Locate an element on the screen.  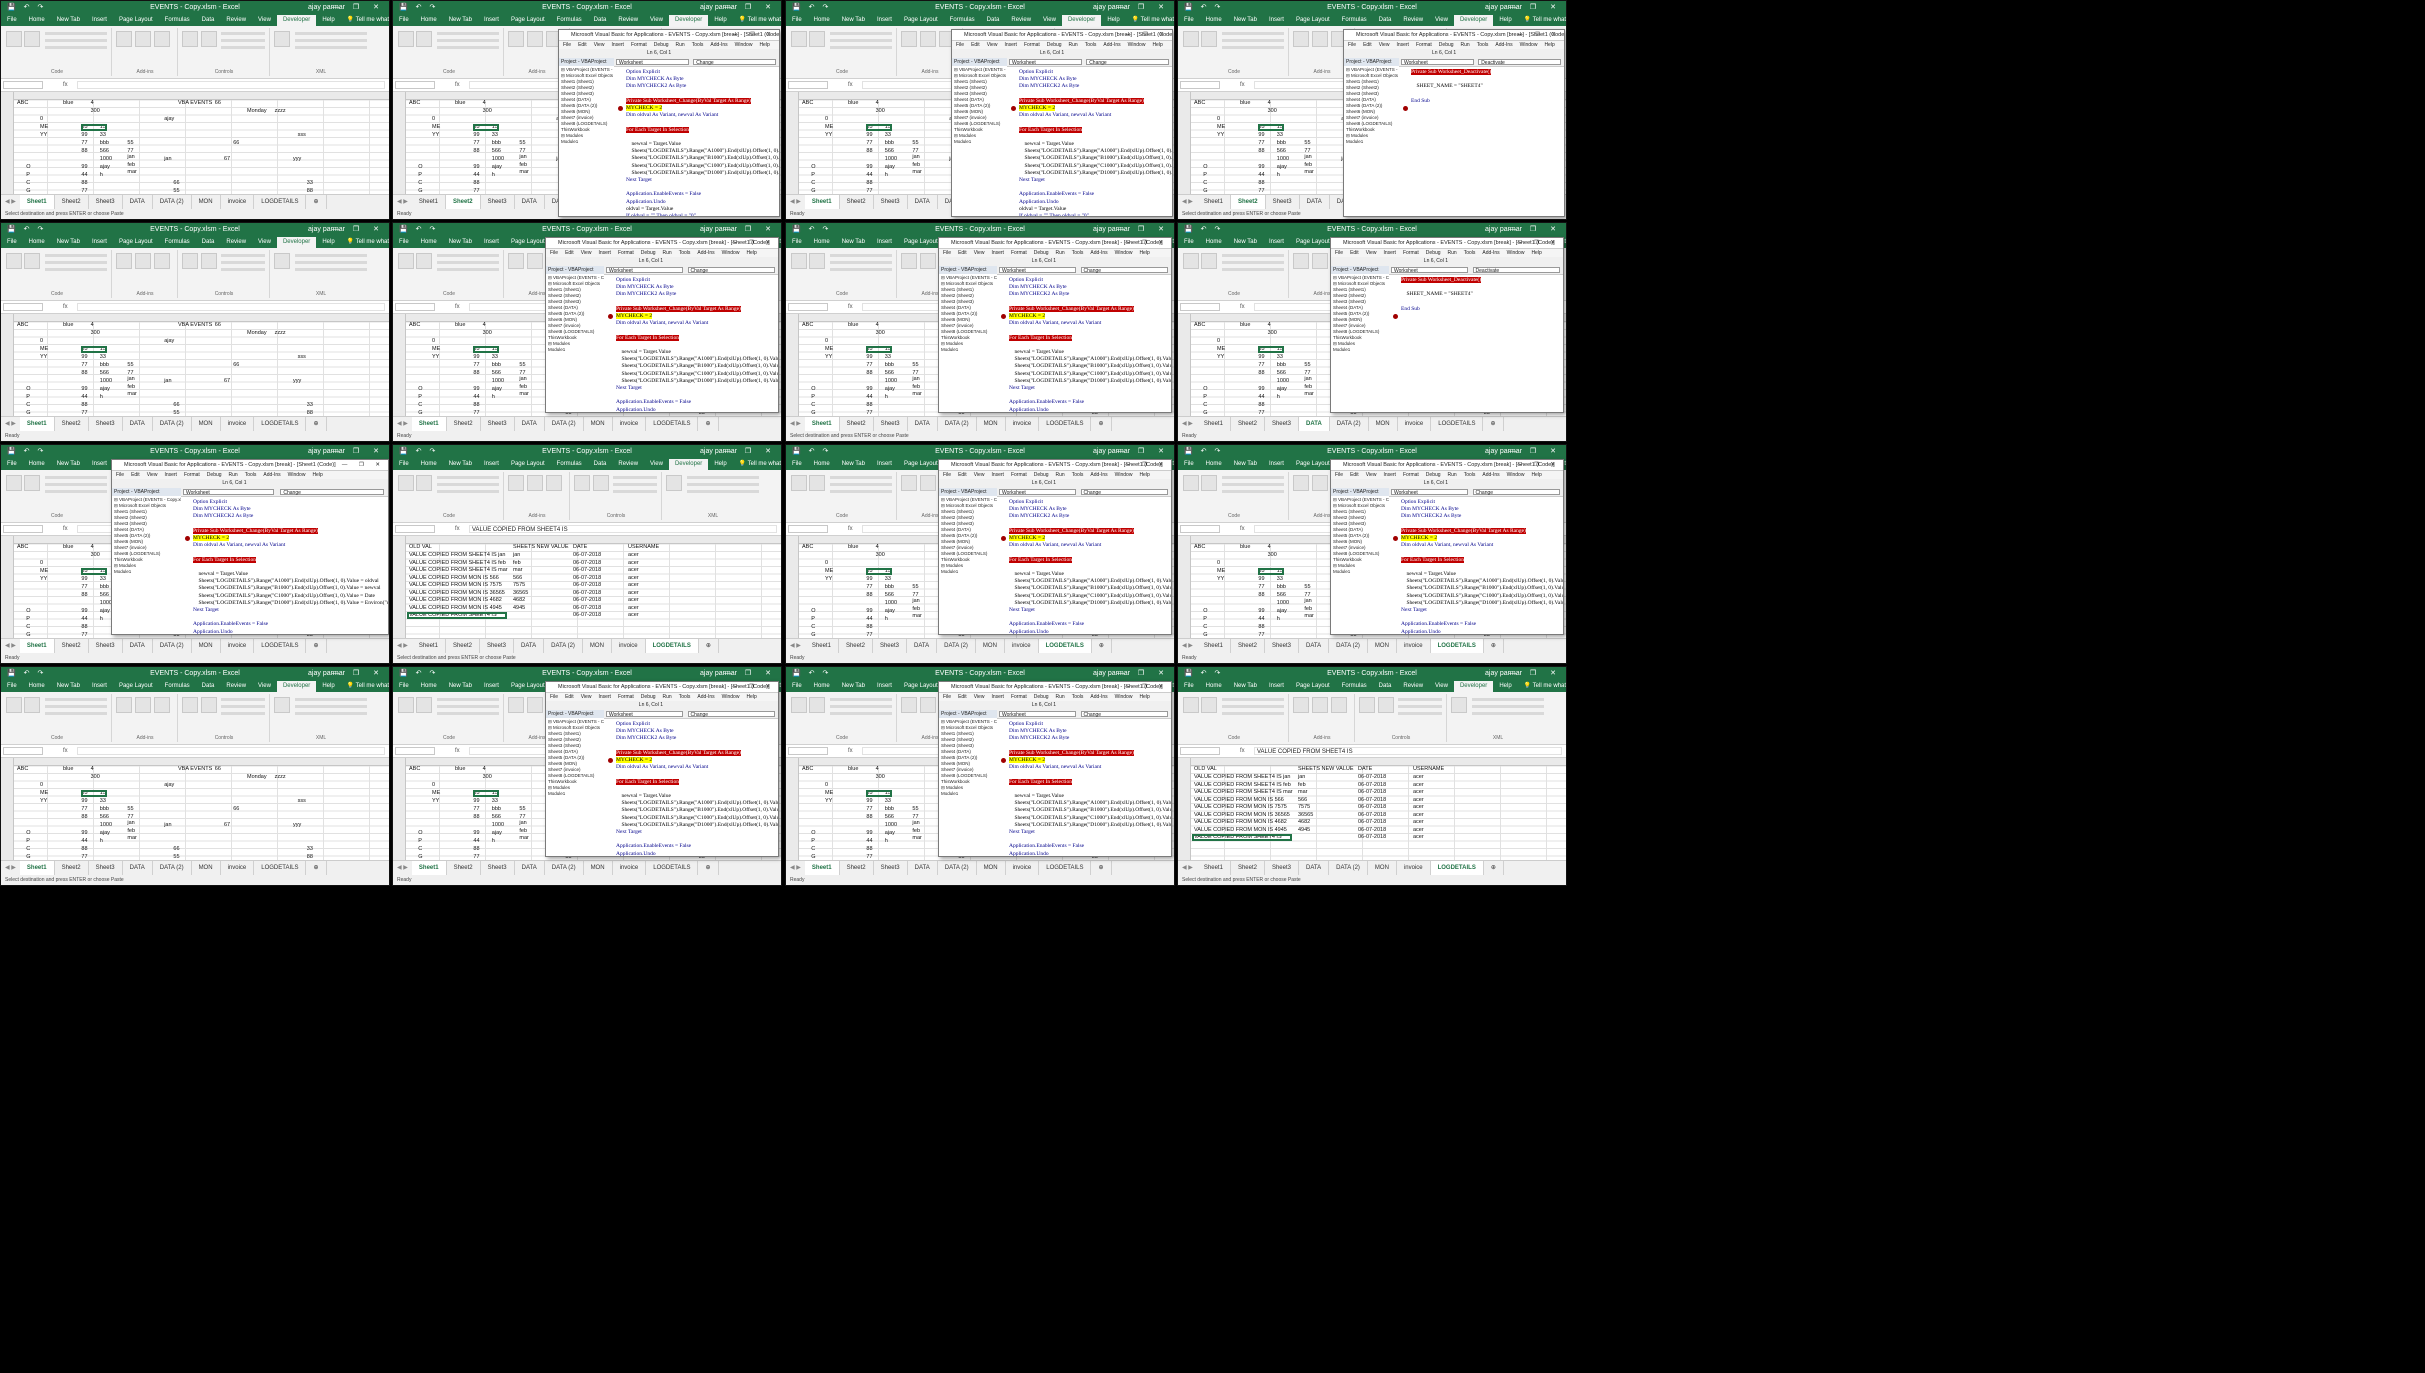
cell: 66 is located at coordinates (236, 809).